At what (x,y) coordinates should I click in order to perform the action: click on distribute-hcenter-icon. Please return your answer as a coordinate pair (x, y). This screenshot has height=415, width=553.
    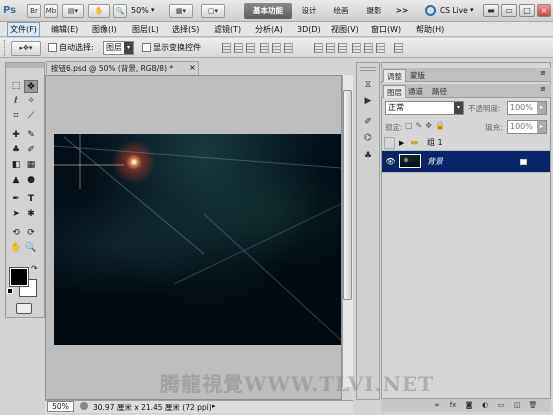
    Looking at the image, I should click on (368, 48).